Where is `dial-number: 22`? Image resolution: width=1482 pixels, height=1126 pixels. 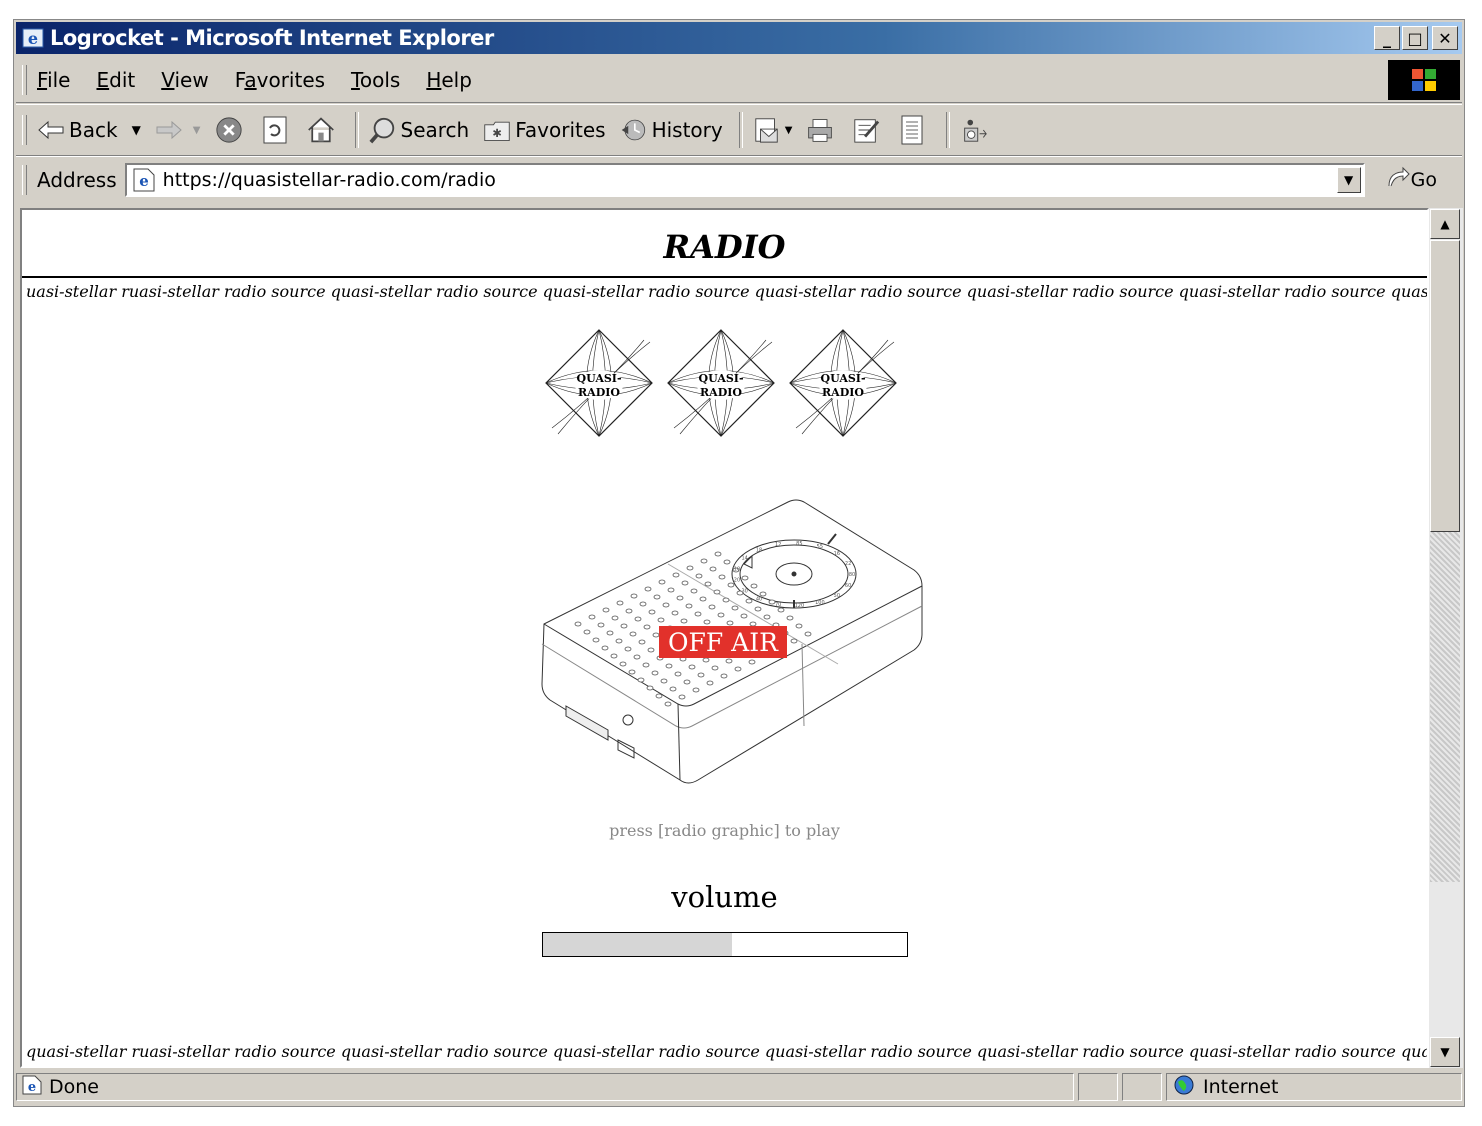 dial-number: 22 is located at coordinates (848, 564).